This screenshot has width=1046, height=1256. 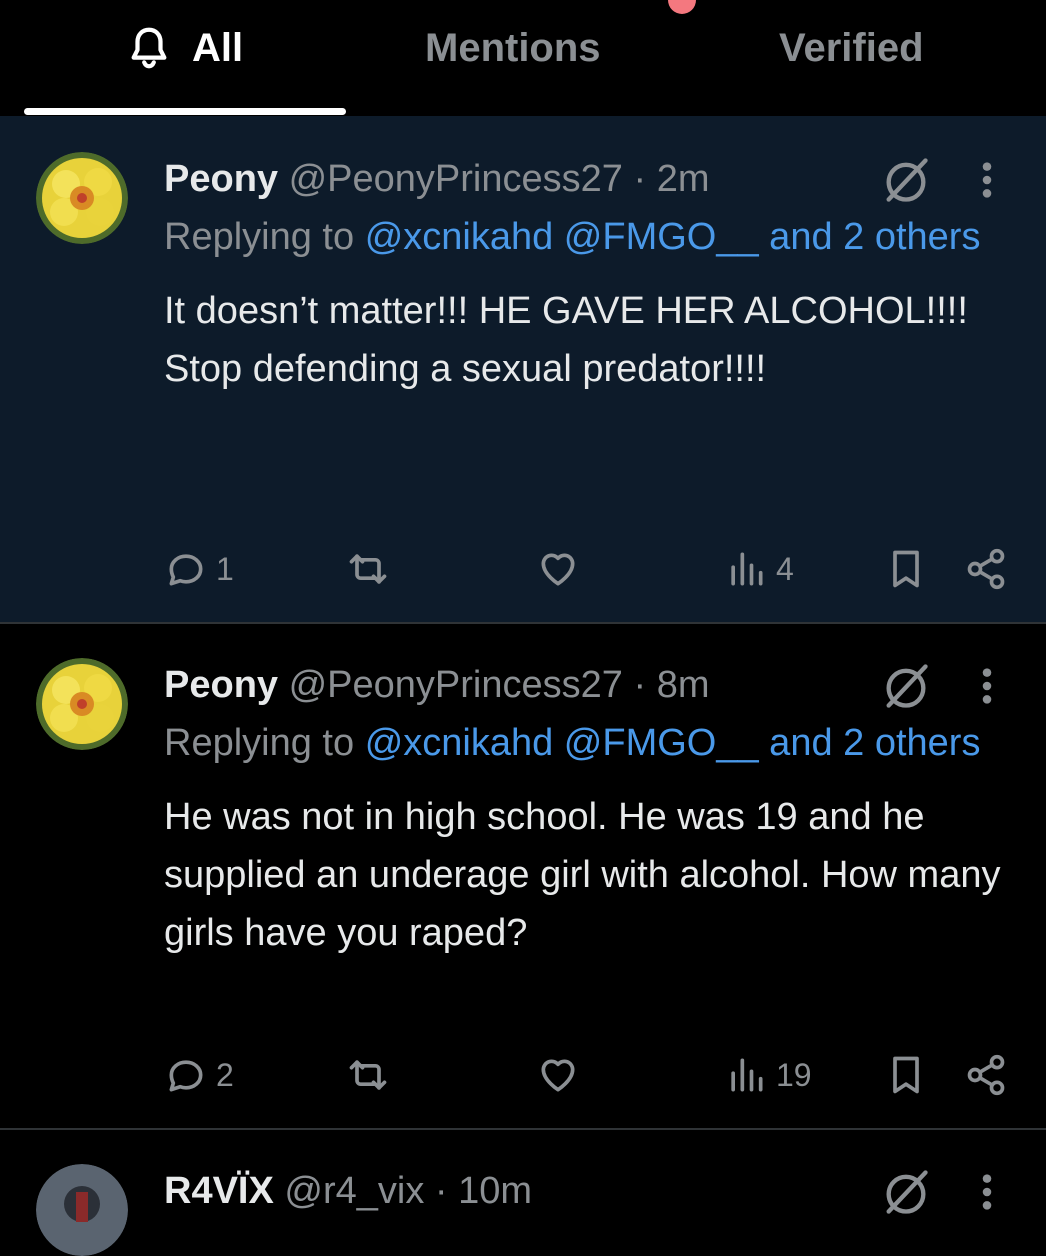 I want to click on post-actions: 1 4, so click(x=590, y=569).